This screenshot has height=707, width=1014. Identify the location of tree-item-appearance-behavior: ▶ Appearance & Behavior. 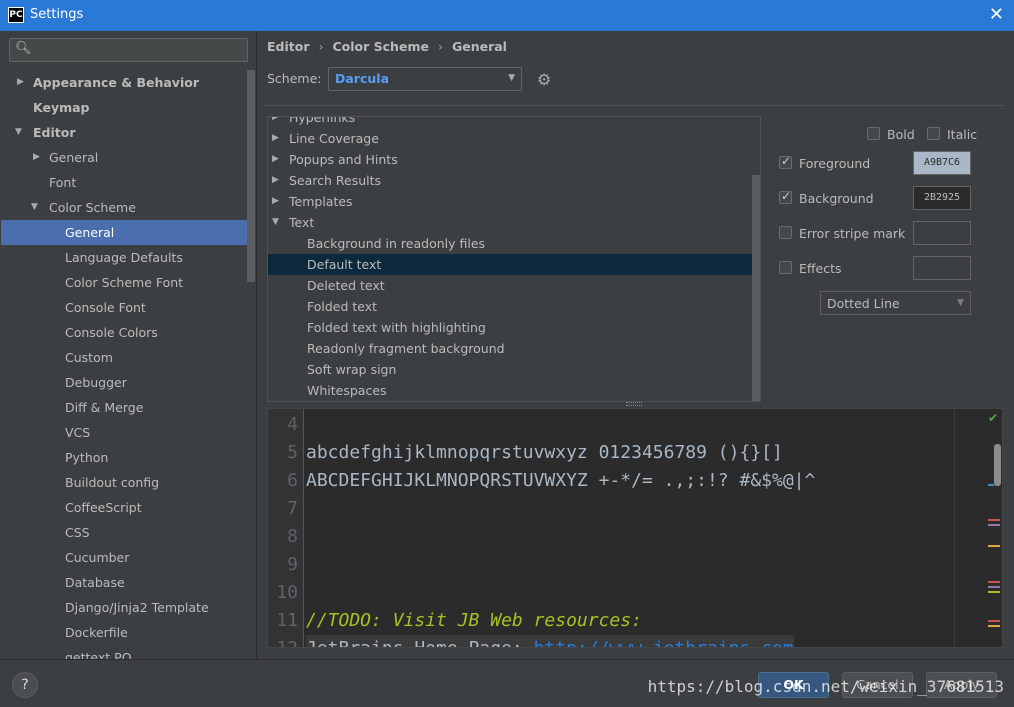
(124, 82).